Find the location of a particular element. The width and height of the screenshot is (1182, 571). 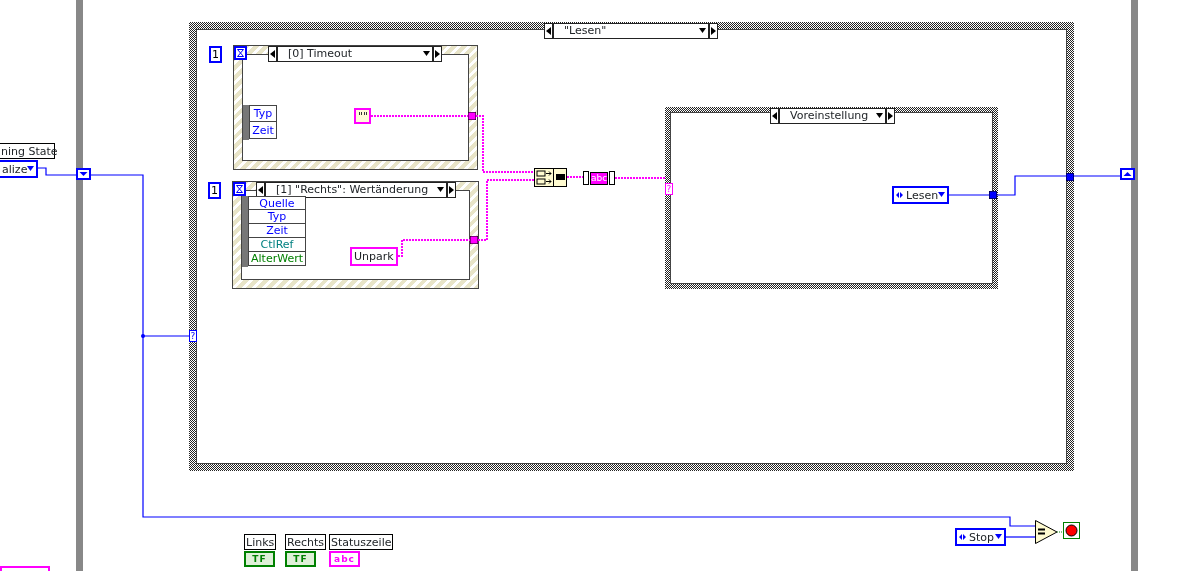

data-node-item: Quelle is located at coordinates (277, 203).